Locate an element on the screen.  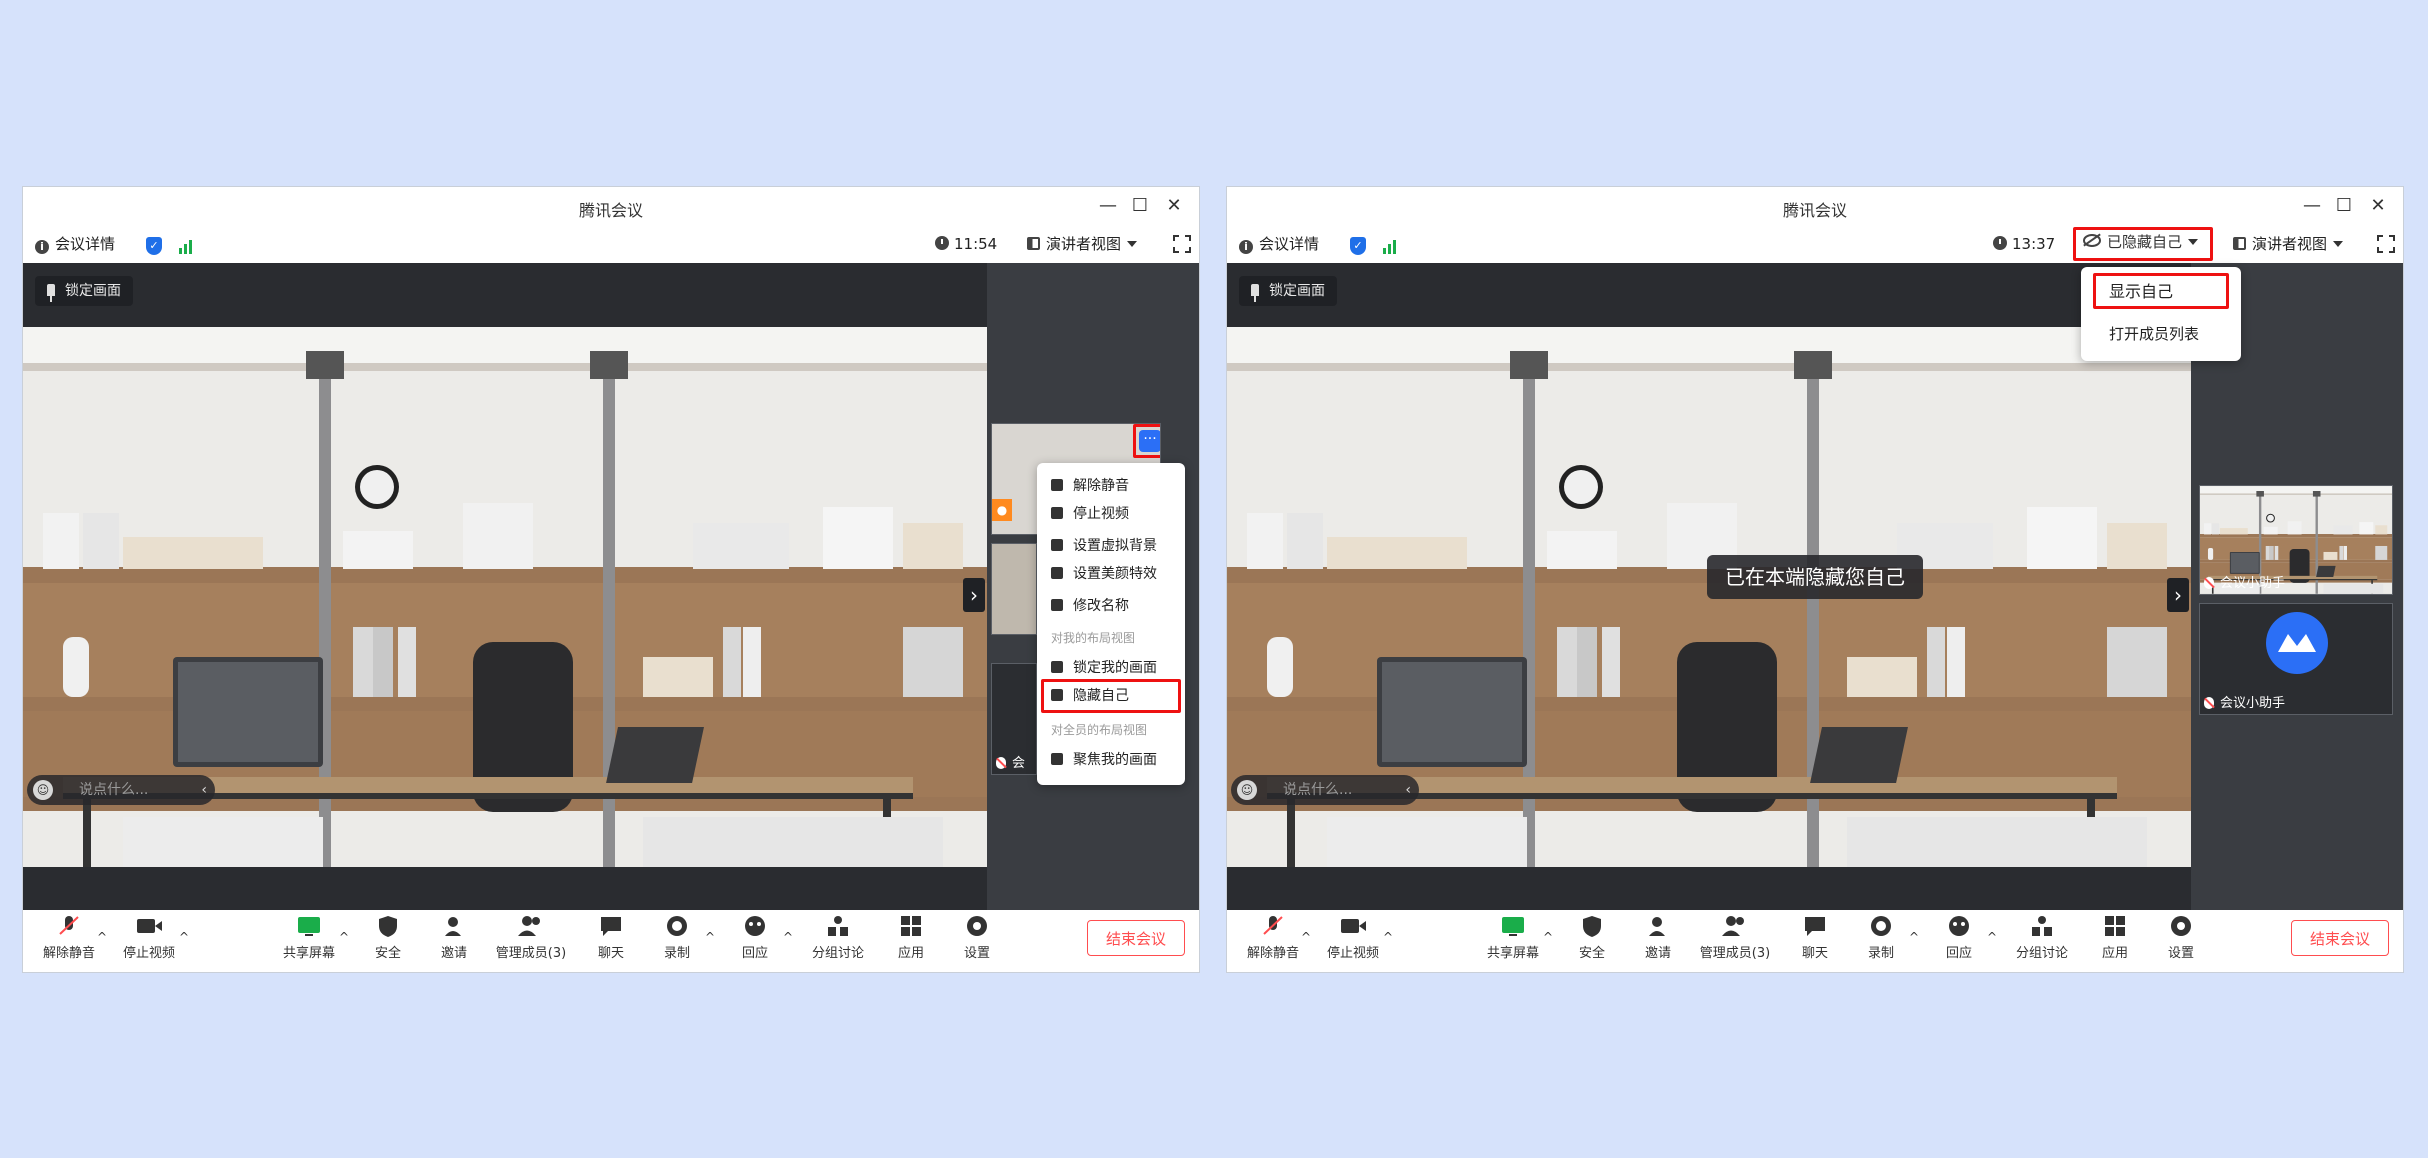
gear-icon is located at coordinates (2181, 926).